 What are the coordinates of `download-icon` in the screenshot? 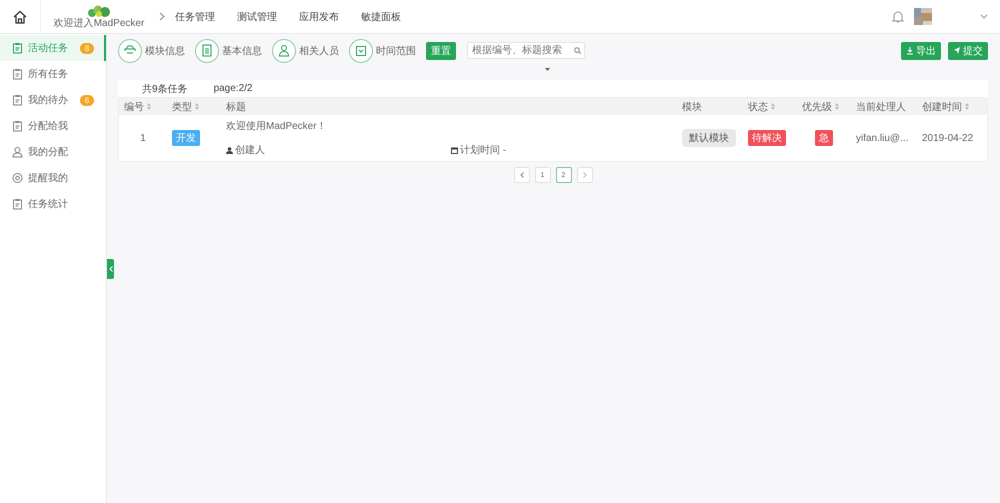 It's located at (910, 50).